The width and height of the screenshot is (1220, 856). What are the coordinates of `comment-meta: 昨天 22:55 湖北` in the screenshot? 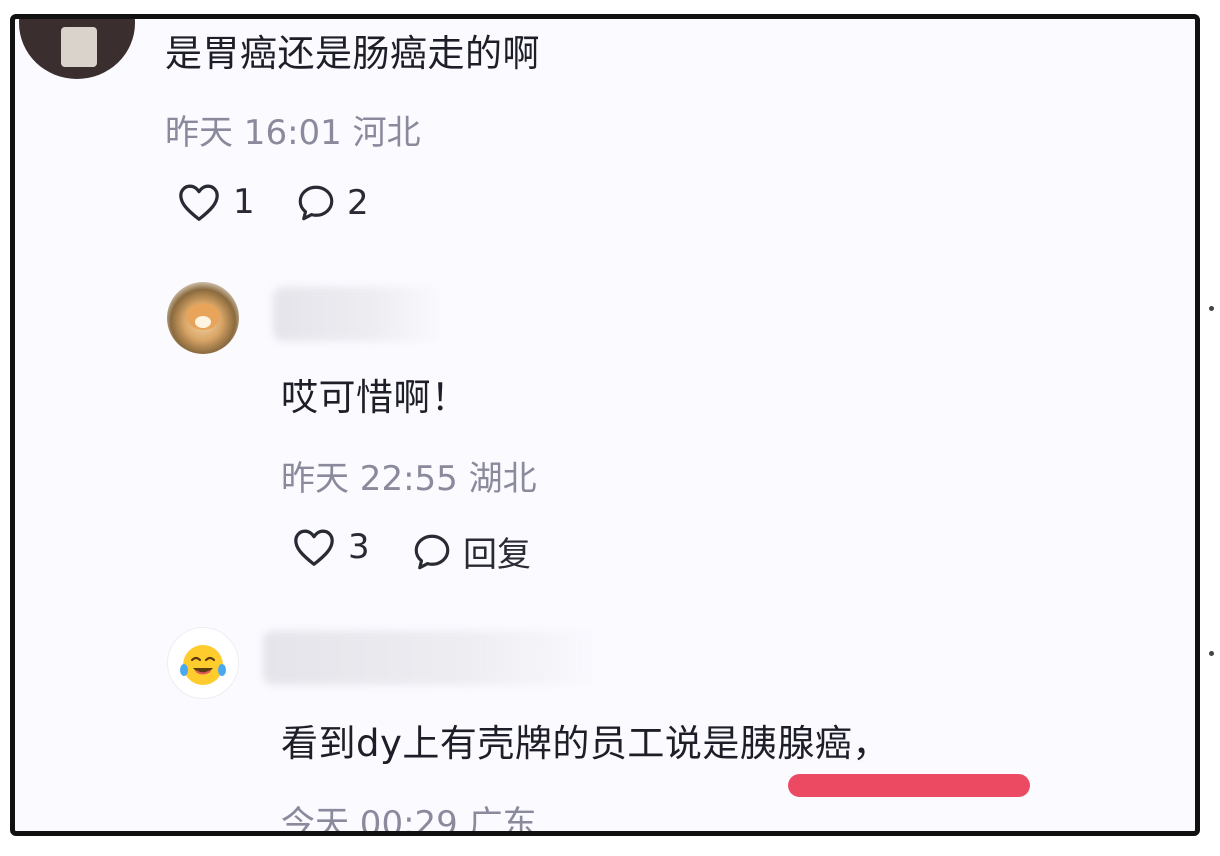 It's located at (409, 475).